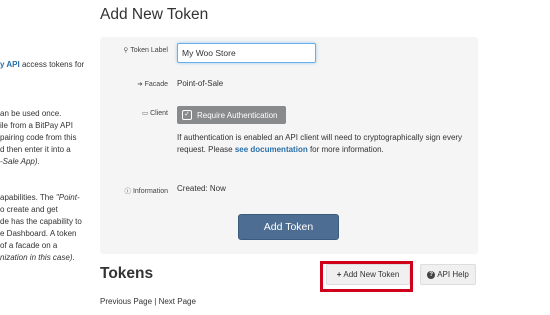  Describe the element at coordinates (146, 191) in the screenshot. I see `information-label: ⓘ Information` at that location.